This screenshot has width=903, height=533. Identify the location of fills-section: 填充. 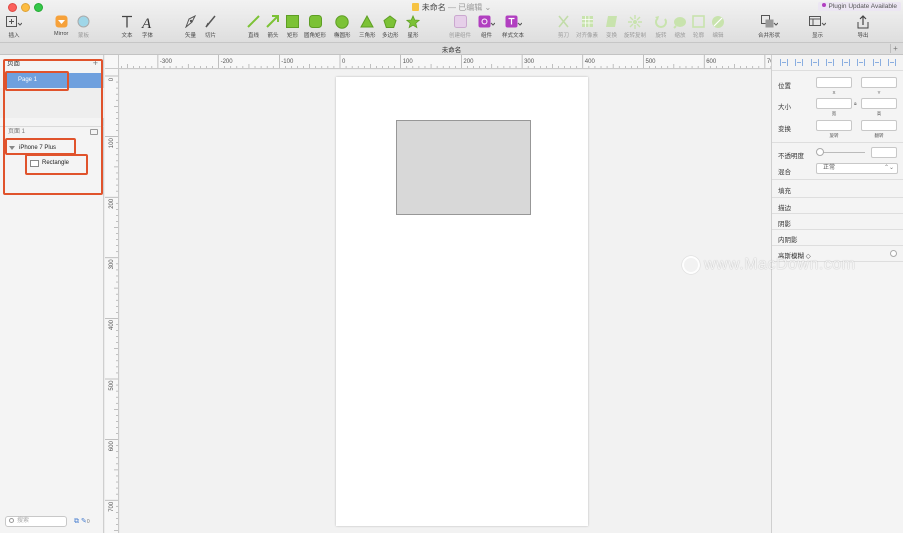
(784, 190).